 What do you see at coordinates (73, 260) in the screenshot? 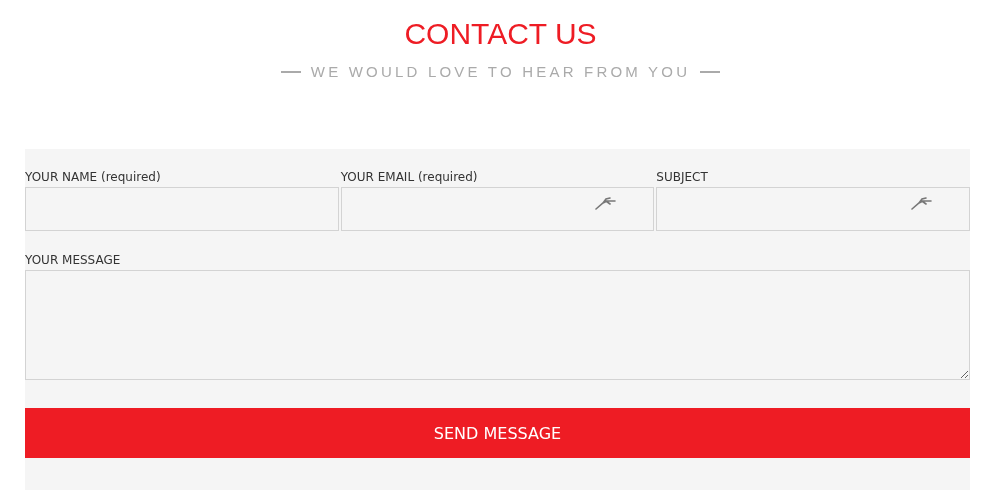
I see `field-label: YOUR MESSAGE` at bounding box center [73, 260].